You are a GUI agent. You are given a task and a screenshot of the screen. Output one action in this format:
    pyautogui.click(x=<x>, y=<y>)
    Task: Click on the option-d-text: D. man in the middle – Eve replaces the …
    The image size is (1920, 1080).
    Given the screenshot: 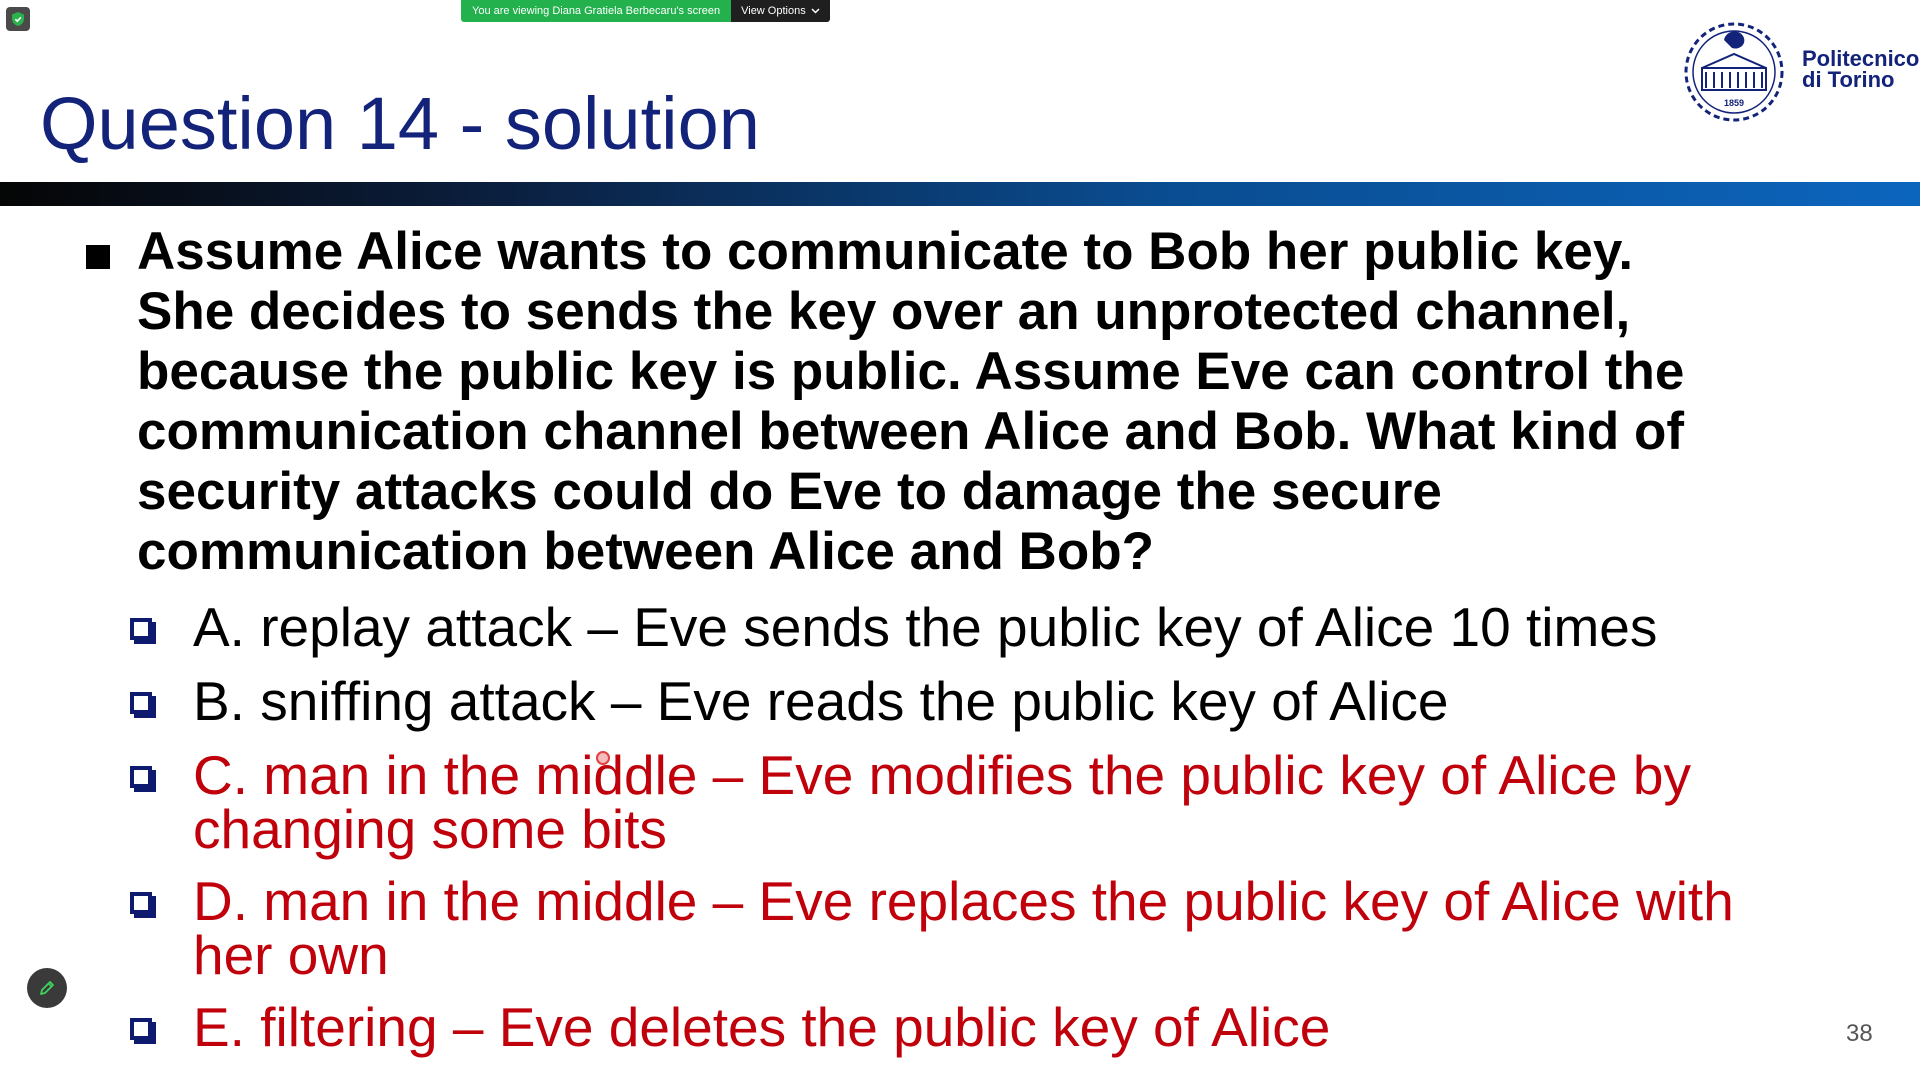 What is the action you would take?
    pyautogui.click(x=963, y=928)
    